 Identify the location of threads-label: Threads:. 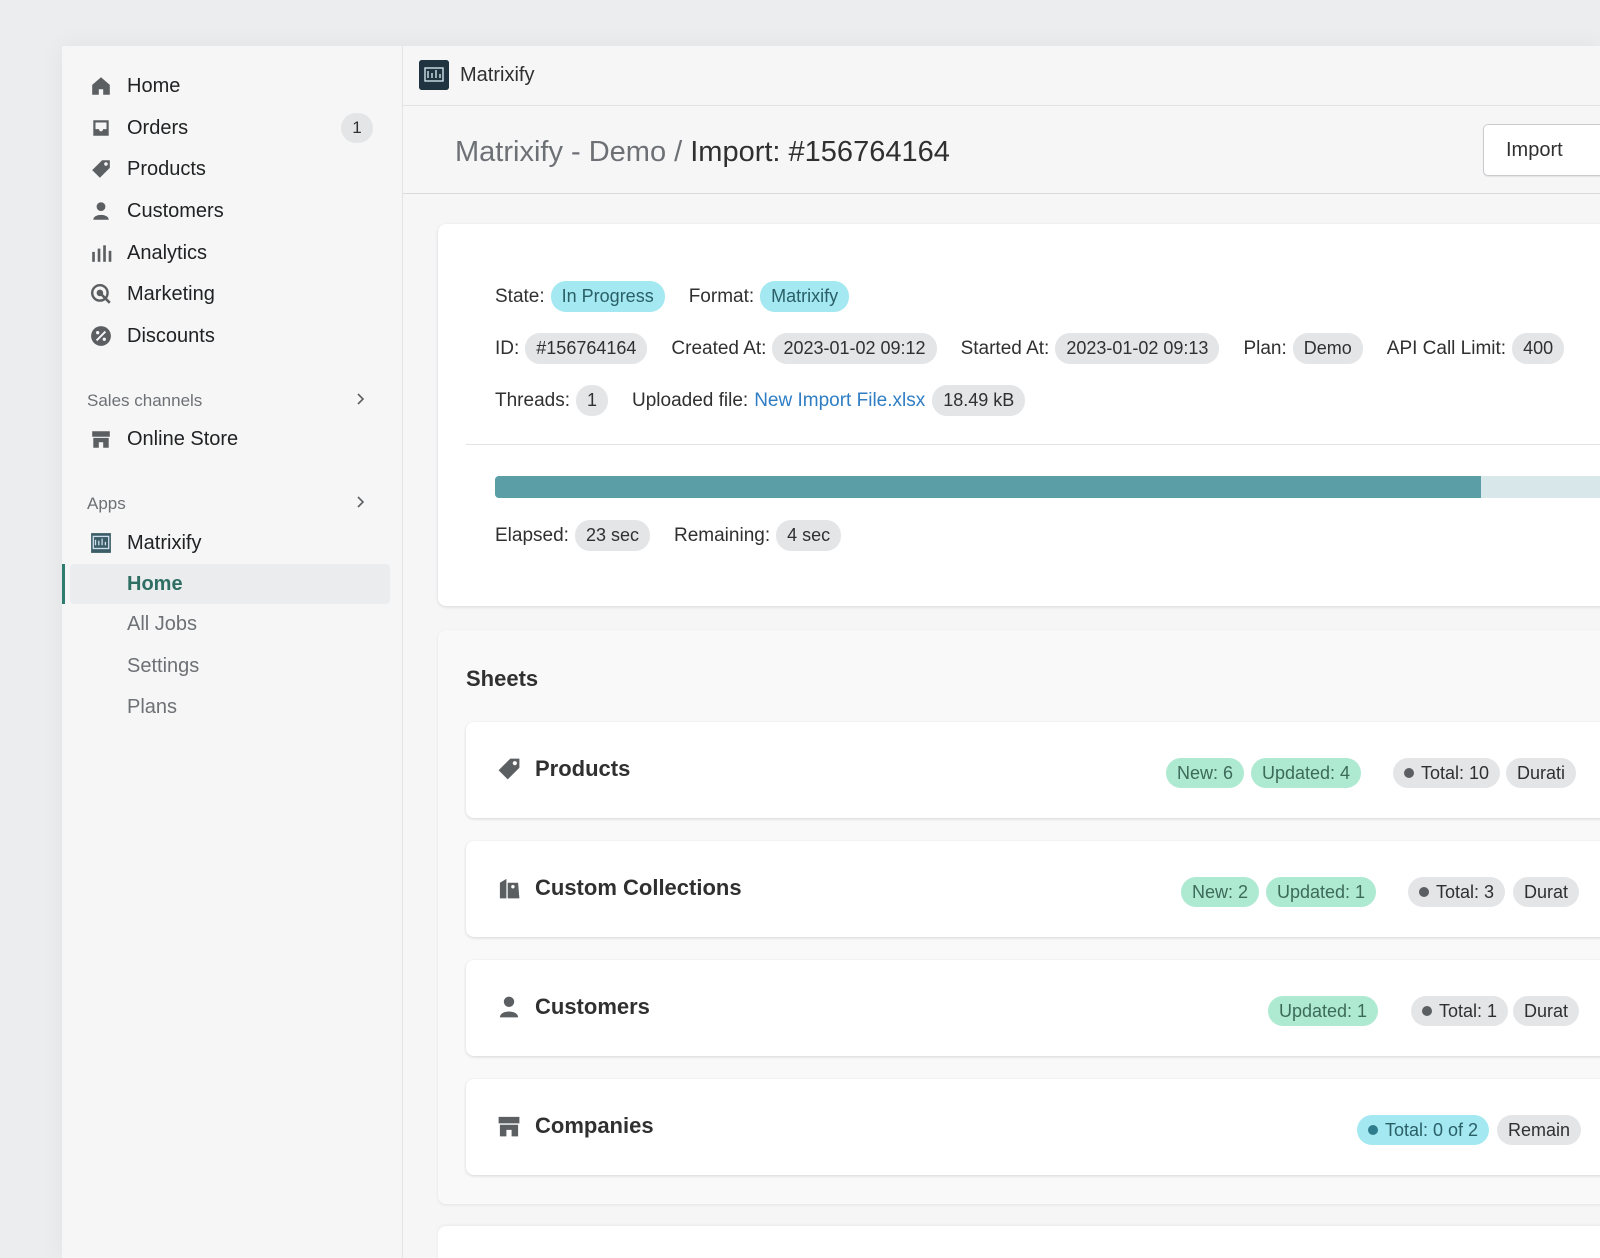
(532, 400).